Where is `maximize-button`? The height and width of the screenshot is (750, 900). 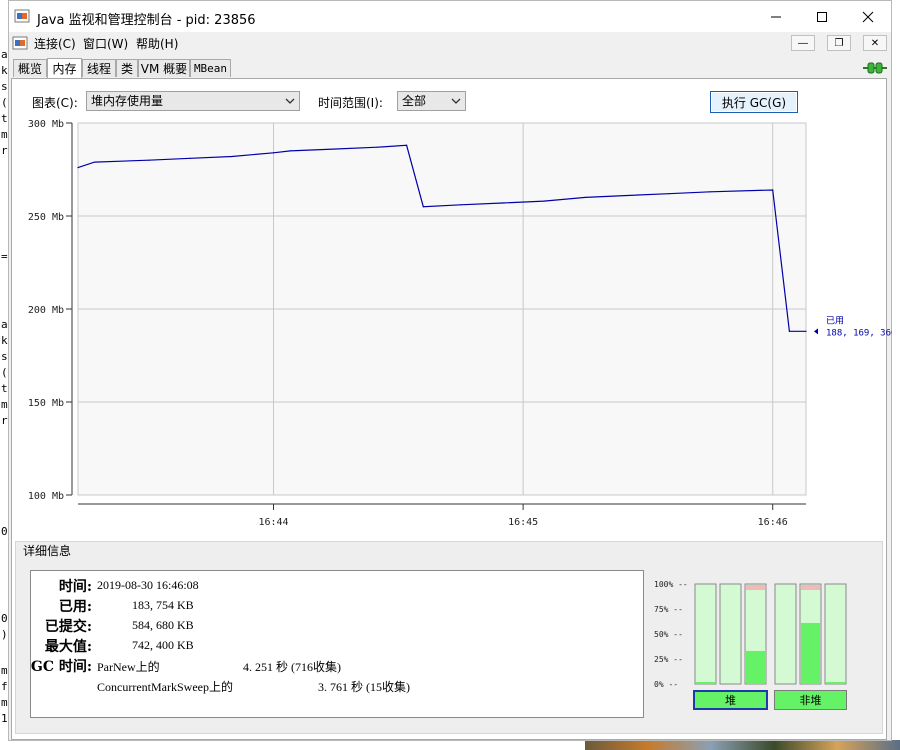
maximize-button is located at coordinates (822, 16).